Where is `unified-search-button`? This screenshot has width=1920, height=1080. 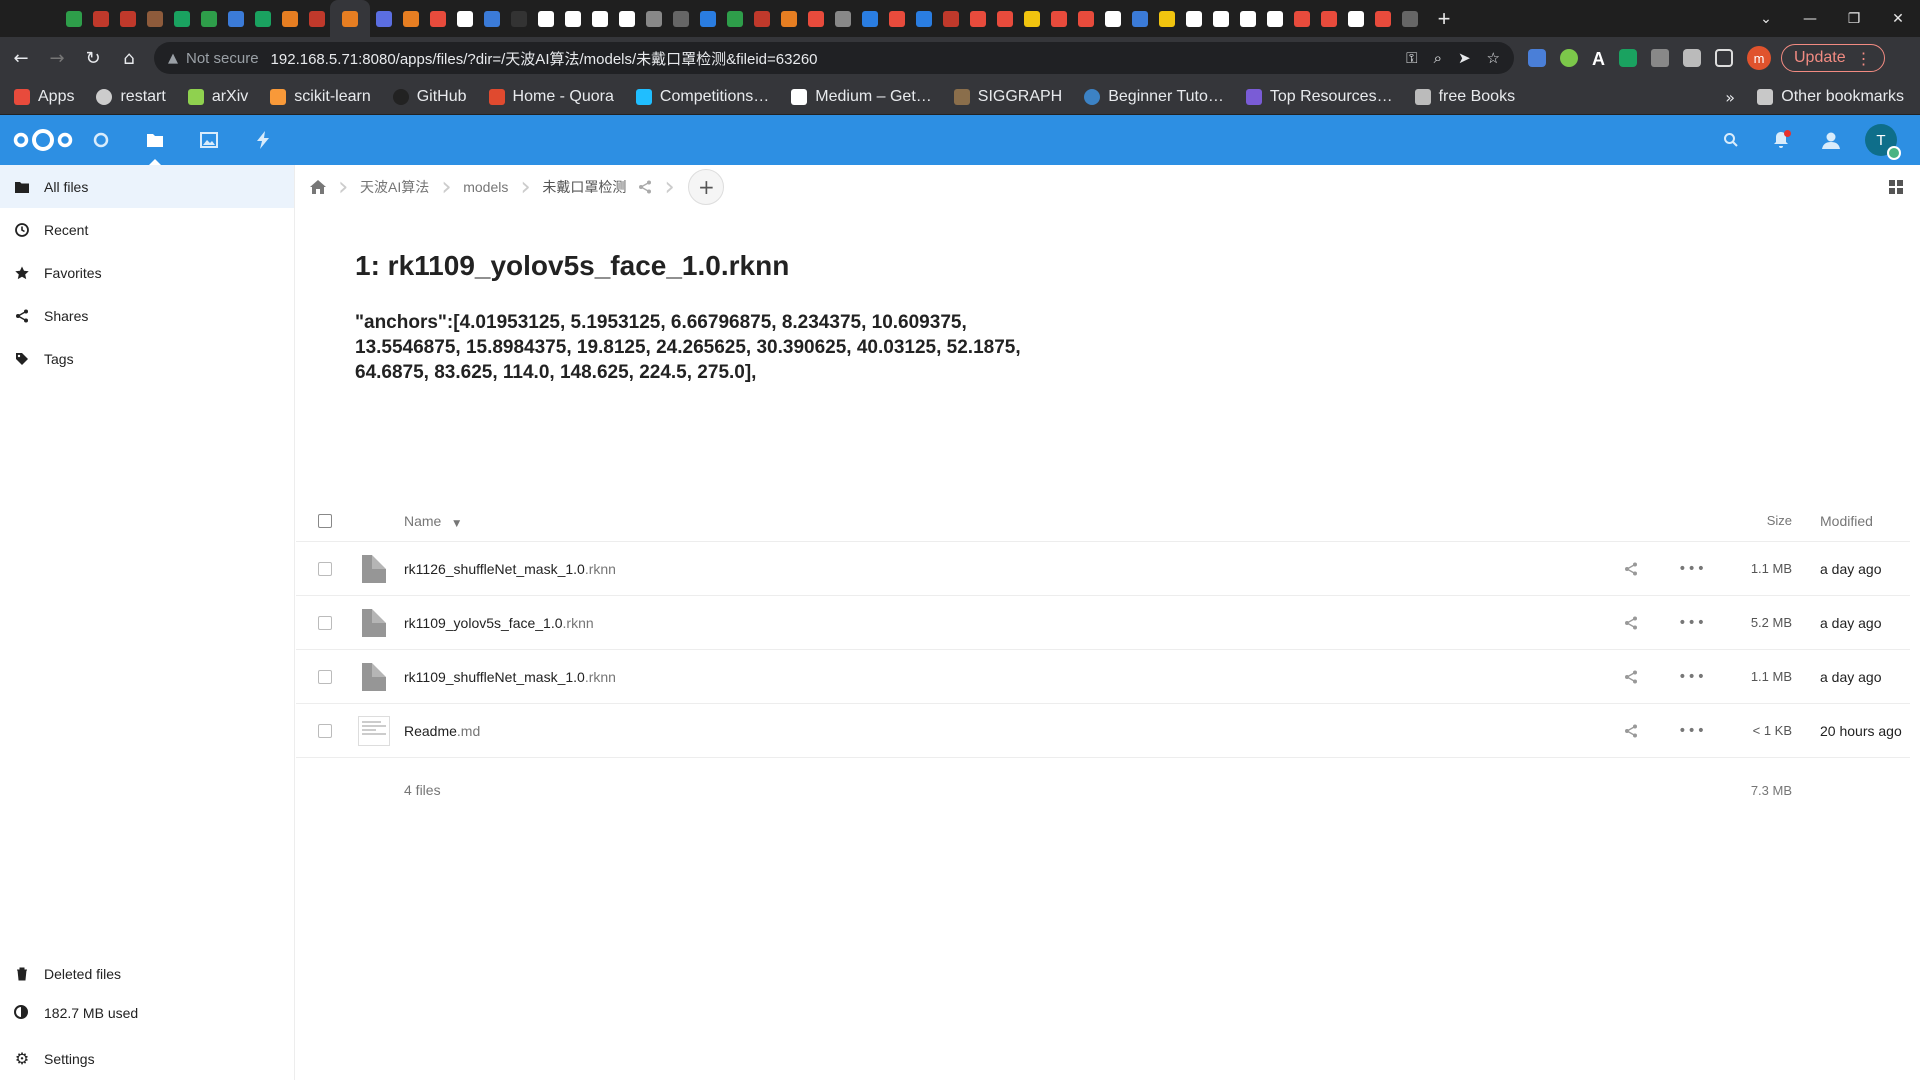 unified-search-button is located at coordinates (1731, 140).